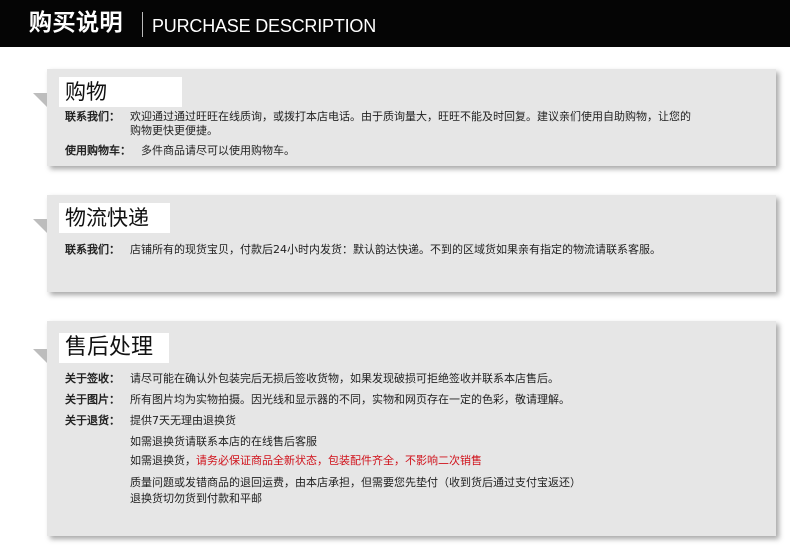 The height and width of the screenshot is (560, 790). I want to click on after-sales-pic-key: 关于图片：, so click(92, 399).